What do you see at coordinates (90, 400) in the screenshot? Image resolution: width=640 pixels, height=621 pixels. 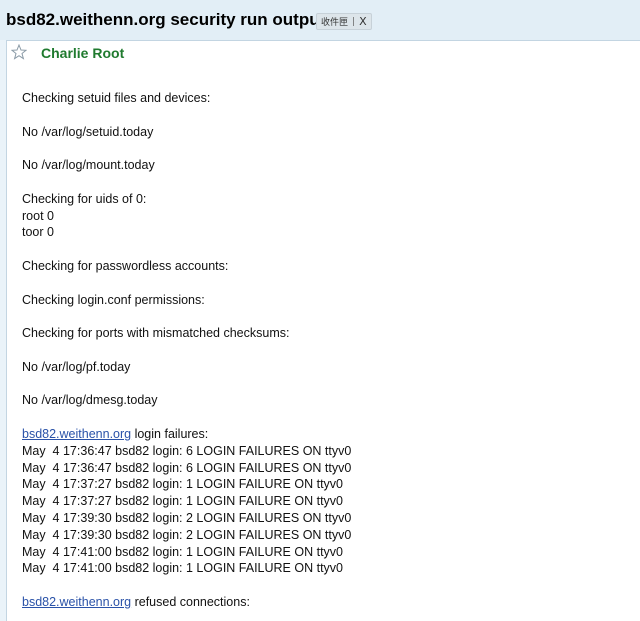 I see `no-dmesg-line: No /var/log/dmesg.today` at bounding box center [90, 400].